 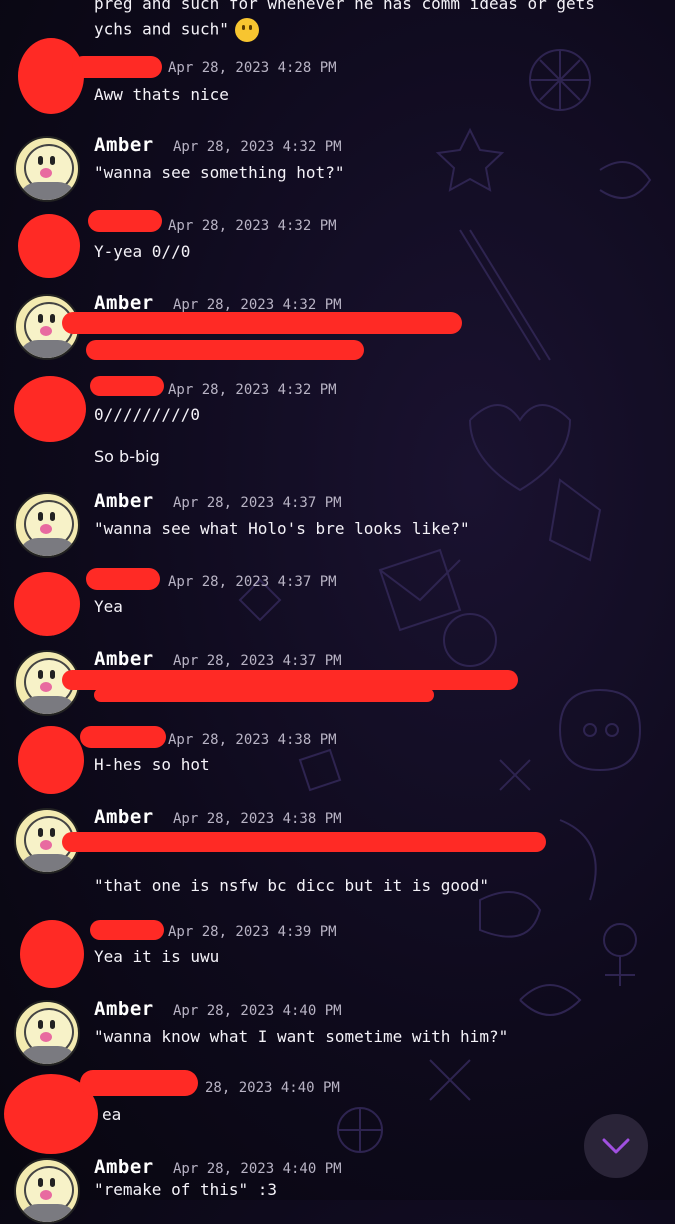 I want to click on message-text: So b-big, so click(x=127, y=456).